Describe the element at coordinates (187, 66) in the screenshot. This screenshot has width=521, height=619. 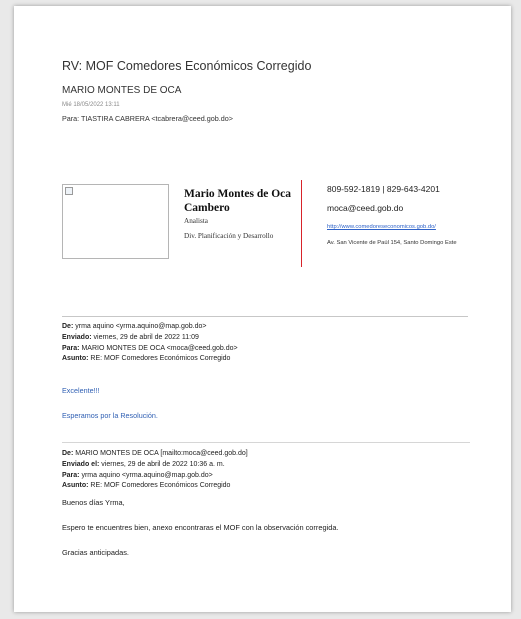
I see `email-subject: RV: MOF Comedores Económicos Corregido` at that location.